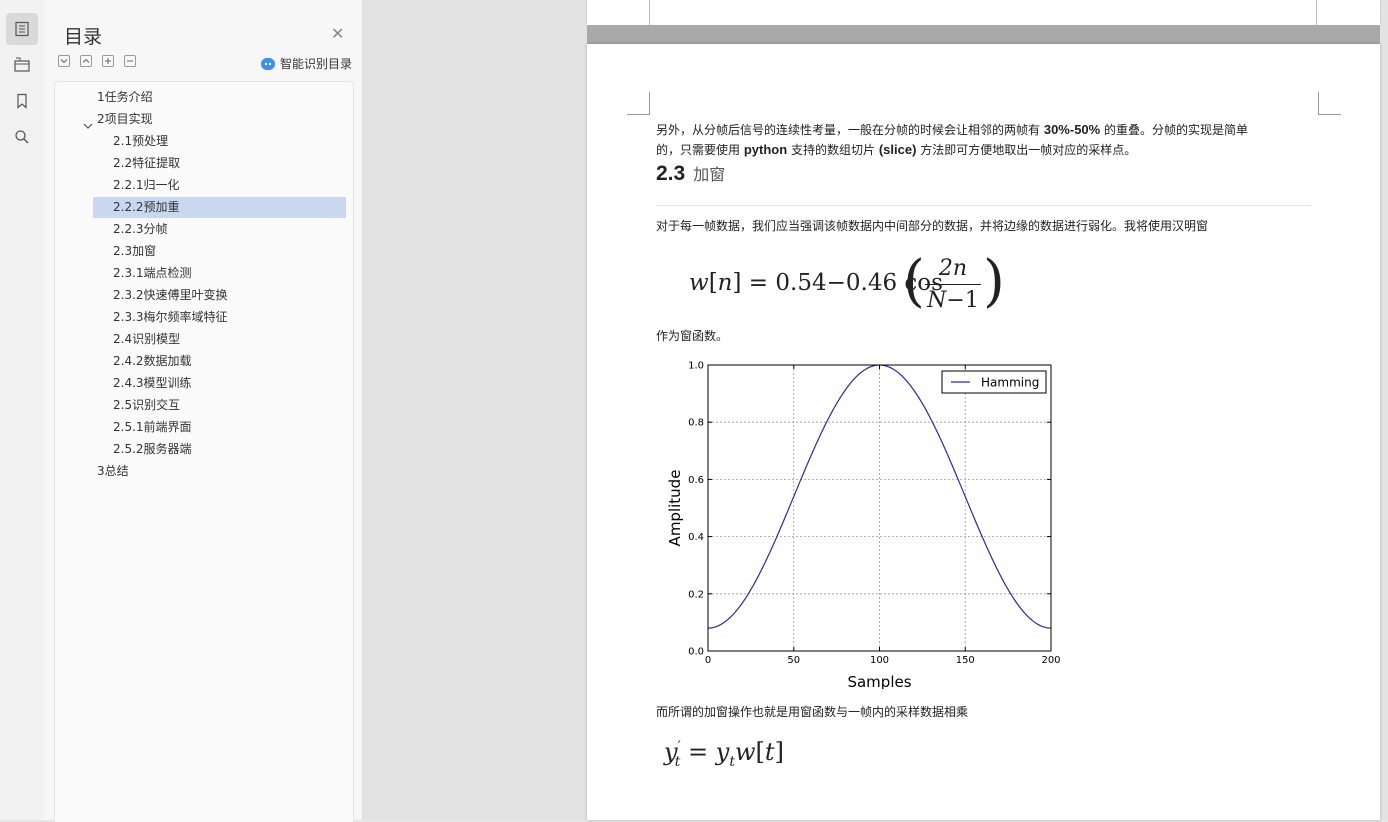 The width and height of the screenshot is (1388, 822). I want to click on toc-item: 2.1预处理, so click(140, 141).